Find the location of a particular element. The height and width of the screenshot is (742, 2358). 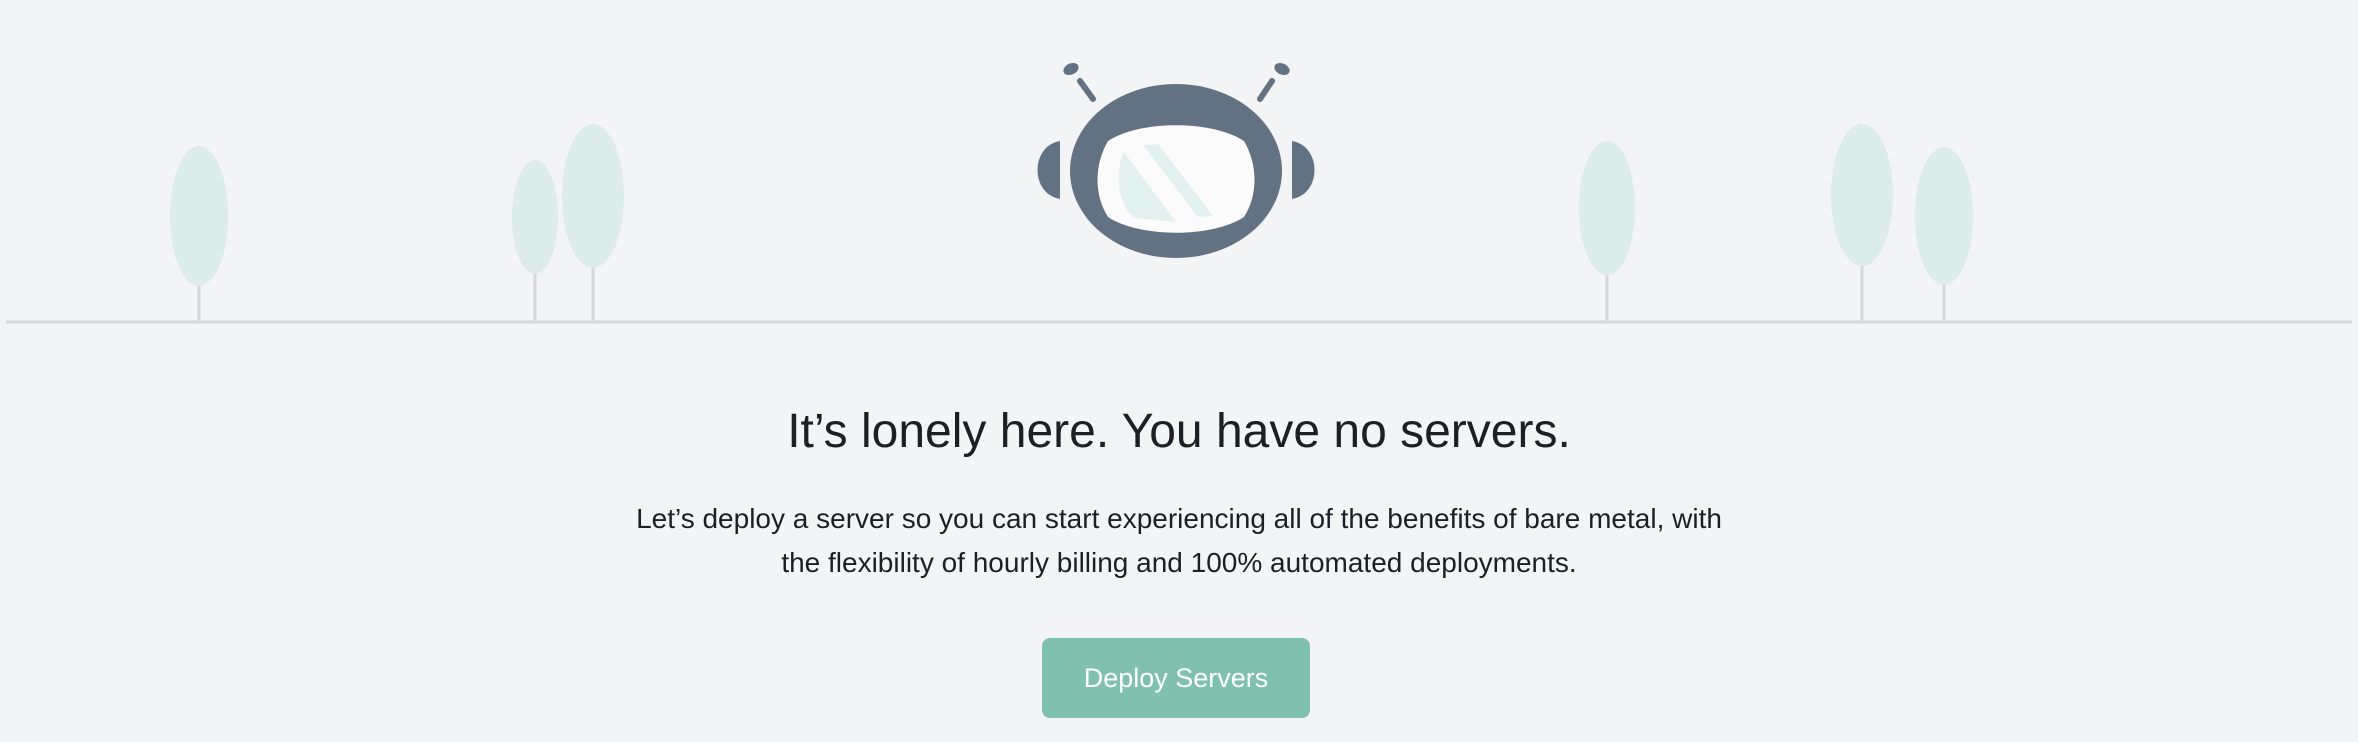

empty-state-headline: It’s lonely here. You have no servers. is located at coordinates (1179, 431).